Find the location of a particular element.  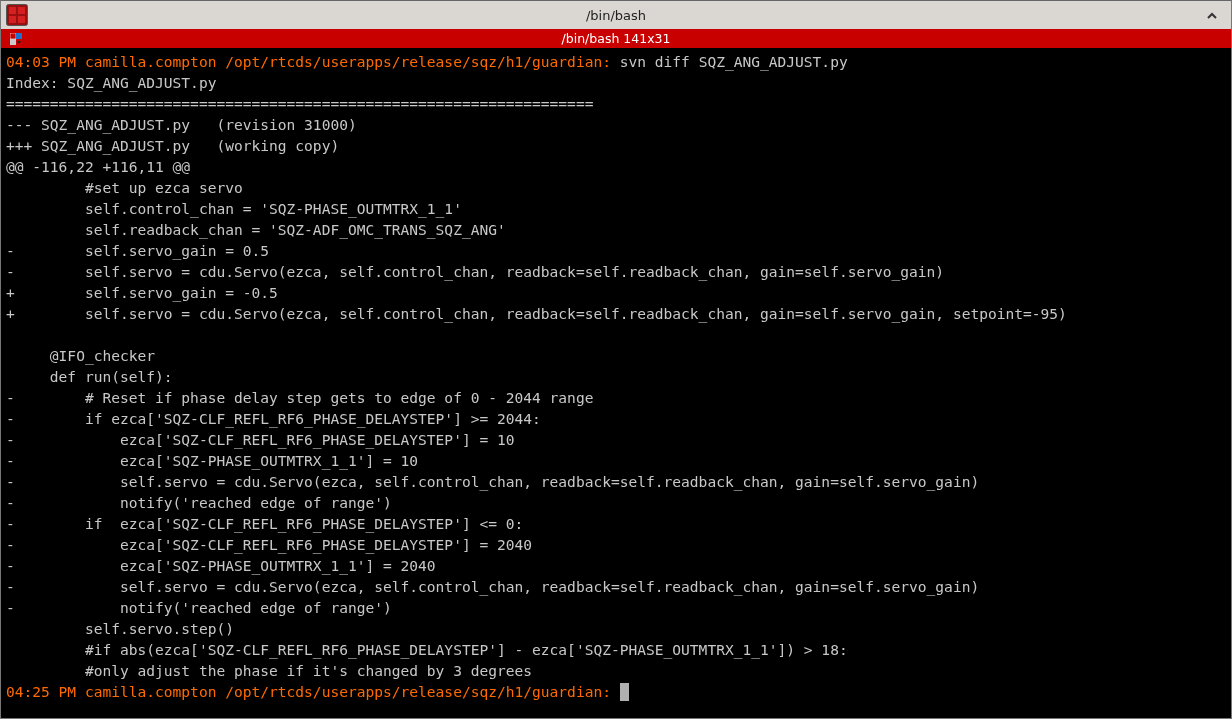

output-line: self.servo.step() is located at coordinates (158, 629).